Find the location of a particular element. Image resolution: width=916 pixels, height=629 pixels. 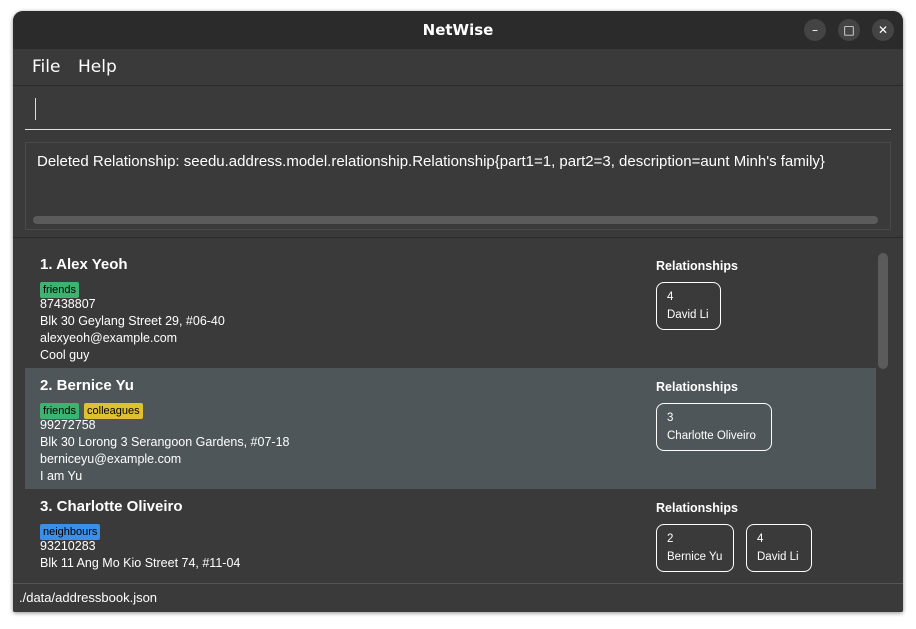

person-email: alexyeoh@example.com is located at coordinates (109, 338).